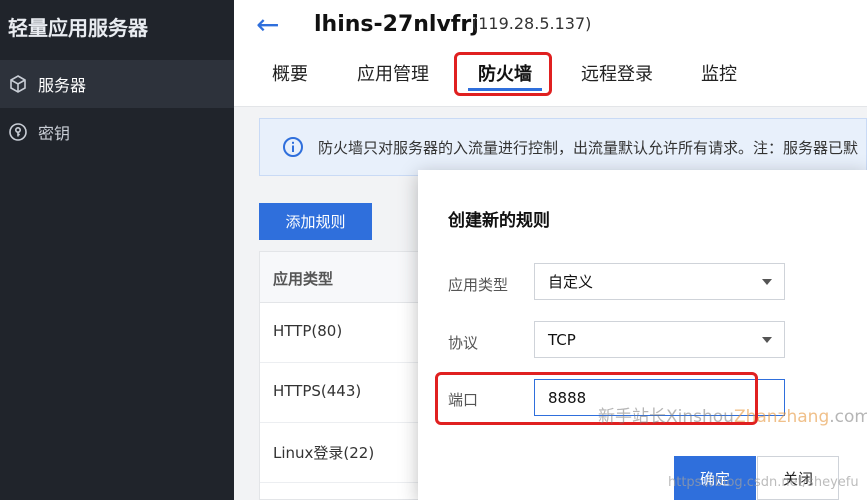 The width and height of the screenshot is (867, 500). What do you see at coordinates (848, 417) in the screenshot?
I see `watermark-part: .com` at bounding box center [848, 417].